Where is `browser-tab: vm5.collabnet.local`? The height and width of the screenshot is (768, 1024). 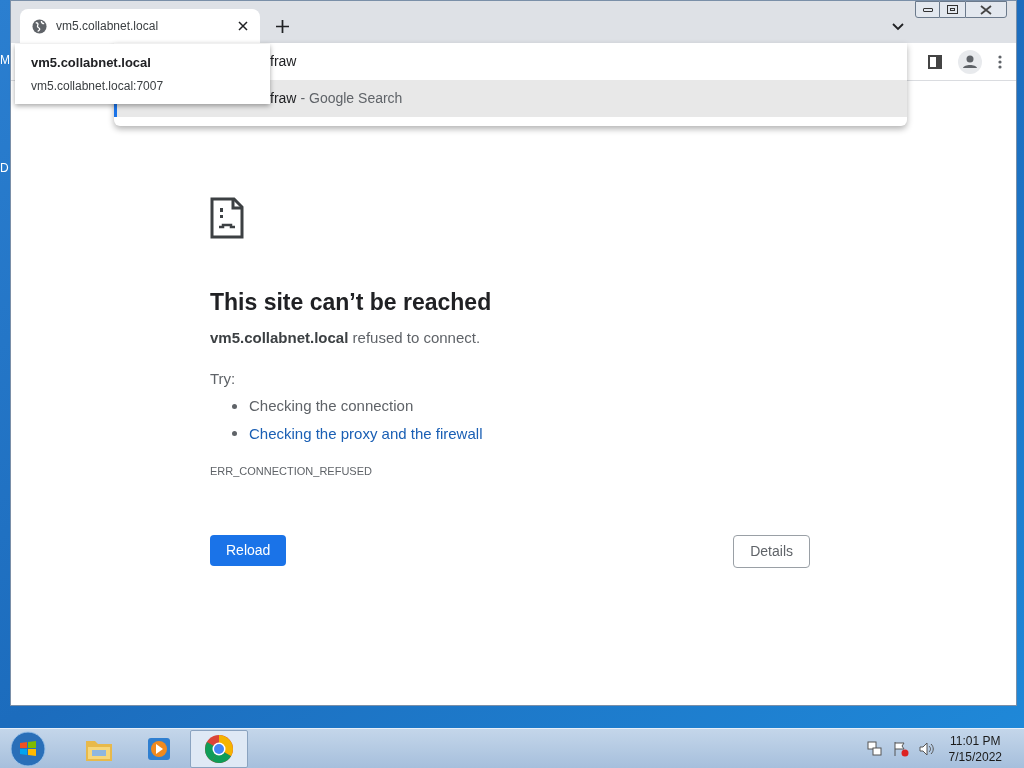
browser-tab: vm5.collabnet.local is located at coordinates (140, 26).